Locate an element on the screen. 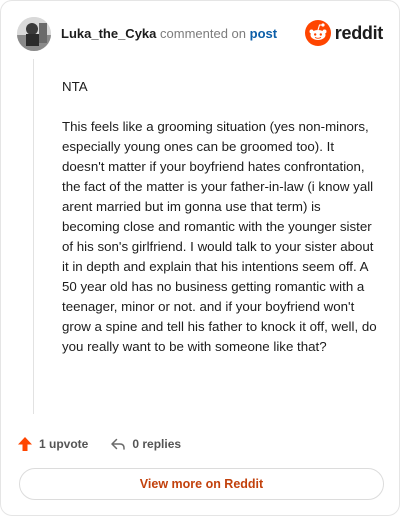 The height and width of the screenshot is (516, 400). comment-meta: Luka_the_Cyka commented on post is located at coordinates (169, 34).